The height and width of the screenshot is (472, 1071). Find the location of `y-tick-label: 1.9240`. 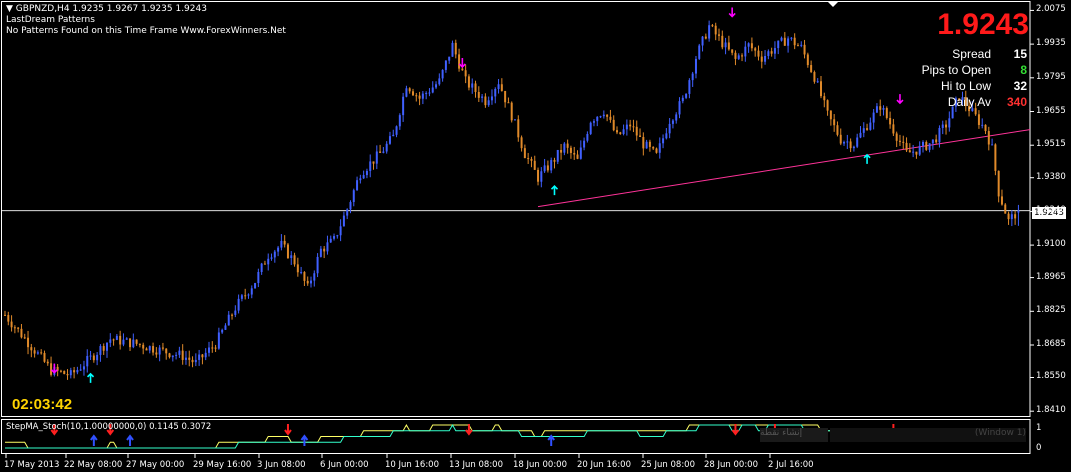

y-tick-label: 1.9240 is located at coordinates (1051, 210).